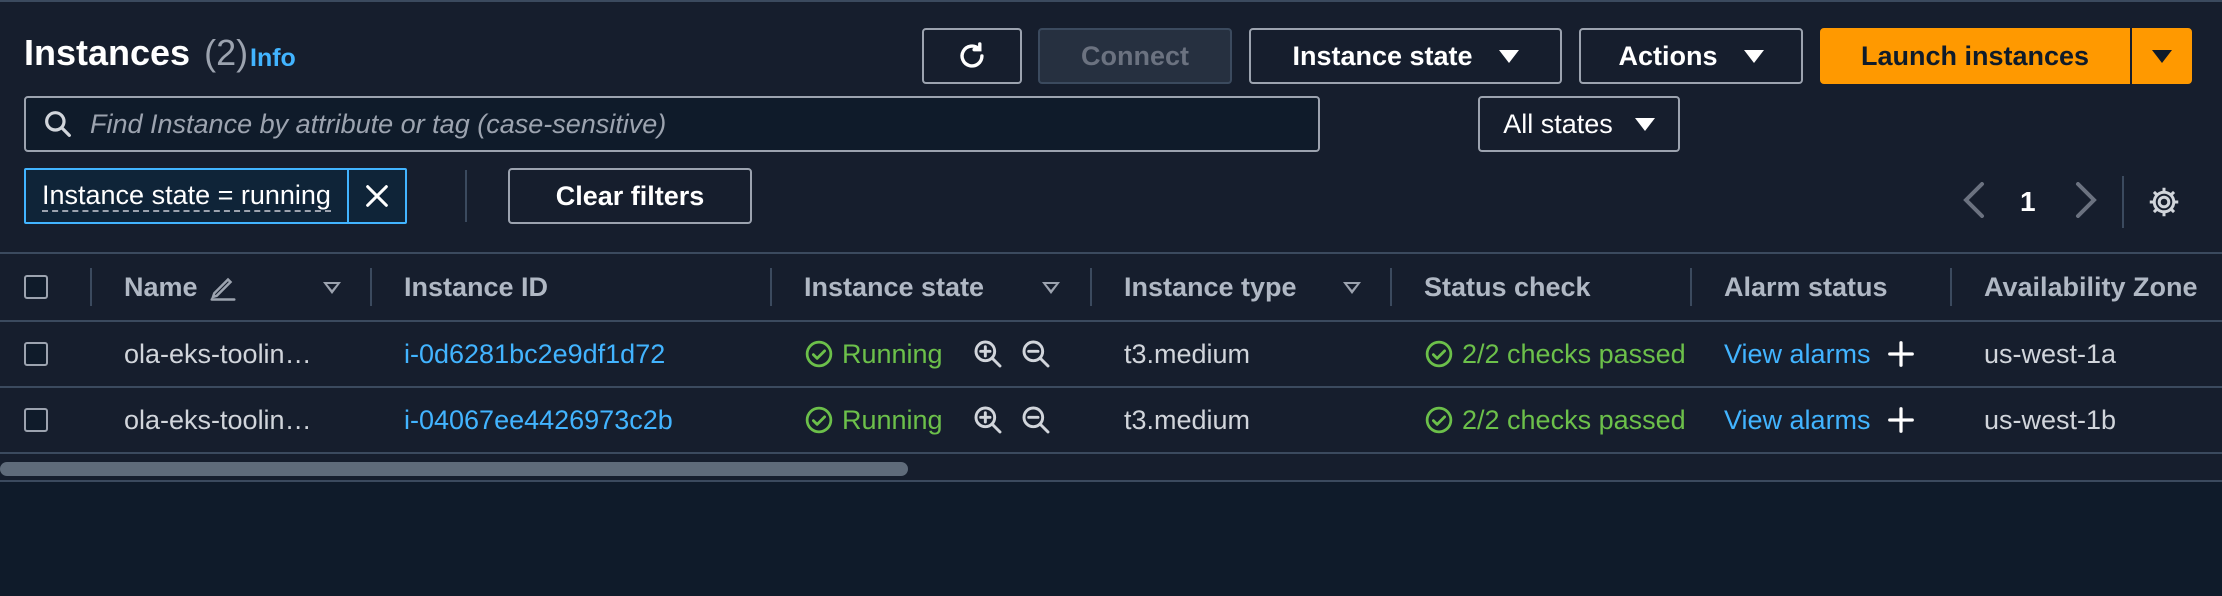  What do you see at coordinates (534, 354) in the screenshot?
I see `instance-id-link: i-0d6281bc2e9df1d72` at bounding box center [534, 354].